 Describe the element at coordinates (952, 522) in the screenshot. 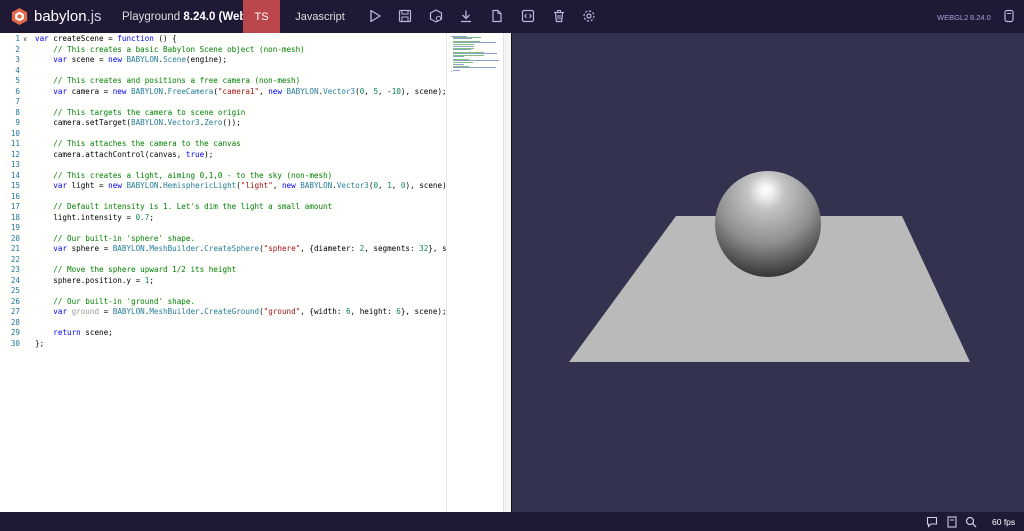

I see `bookmark-icon` at that location.